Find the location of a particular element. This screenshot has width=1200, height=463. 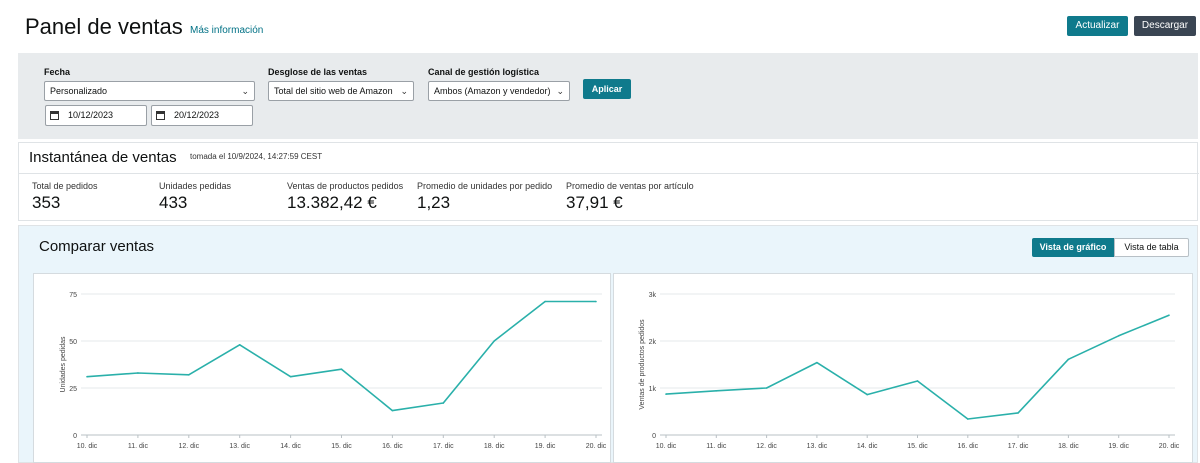

y-tick-label: 2k is located at coordinates (653, 342).